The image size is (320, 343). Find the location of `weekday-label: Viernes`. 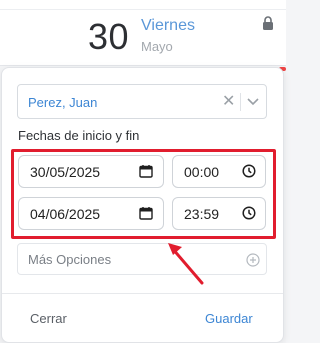

weekday-label: Viernes is located at coordinates (168, 25).